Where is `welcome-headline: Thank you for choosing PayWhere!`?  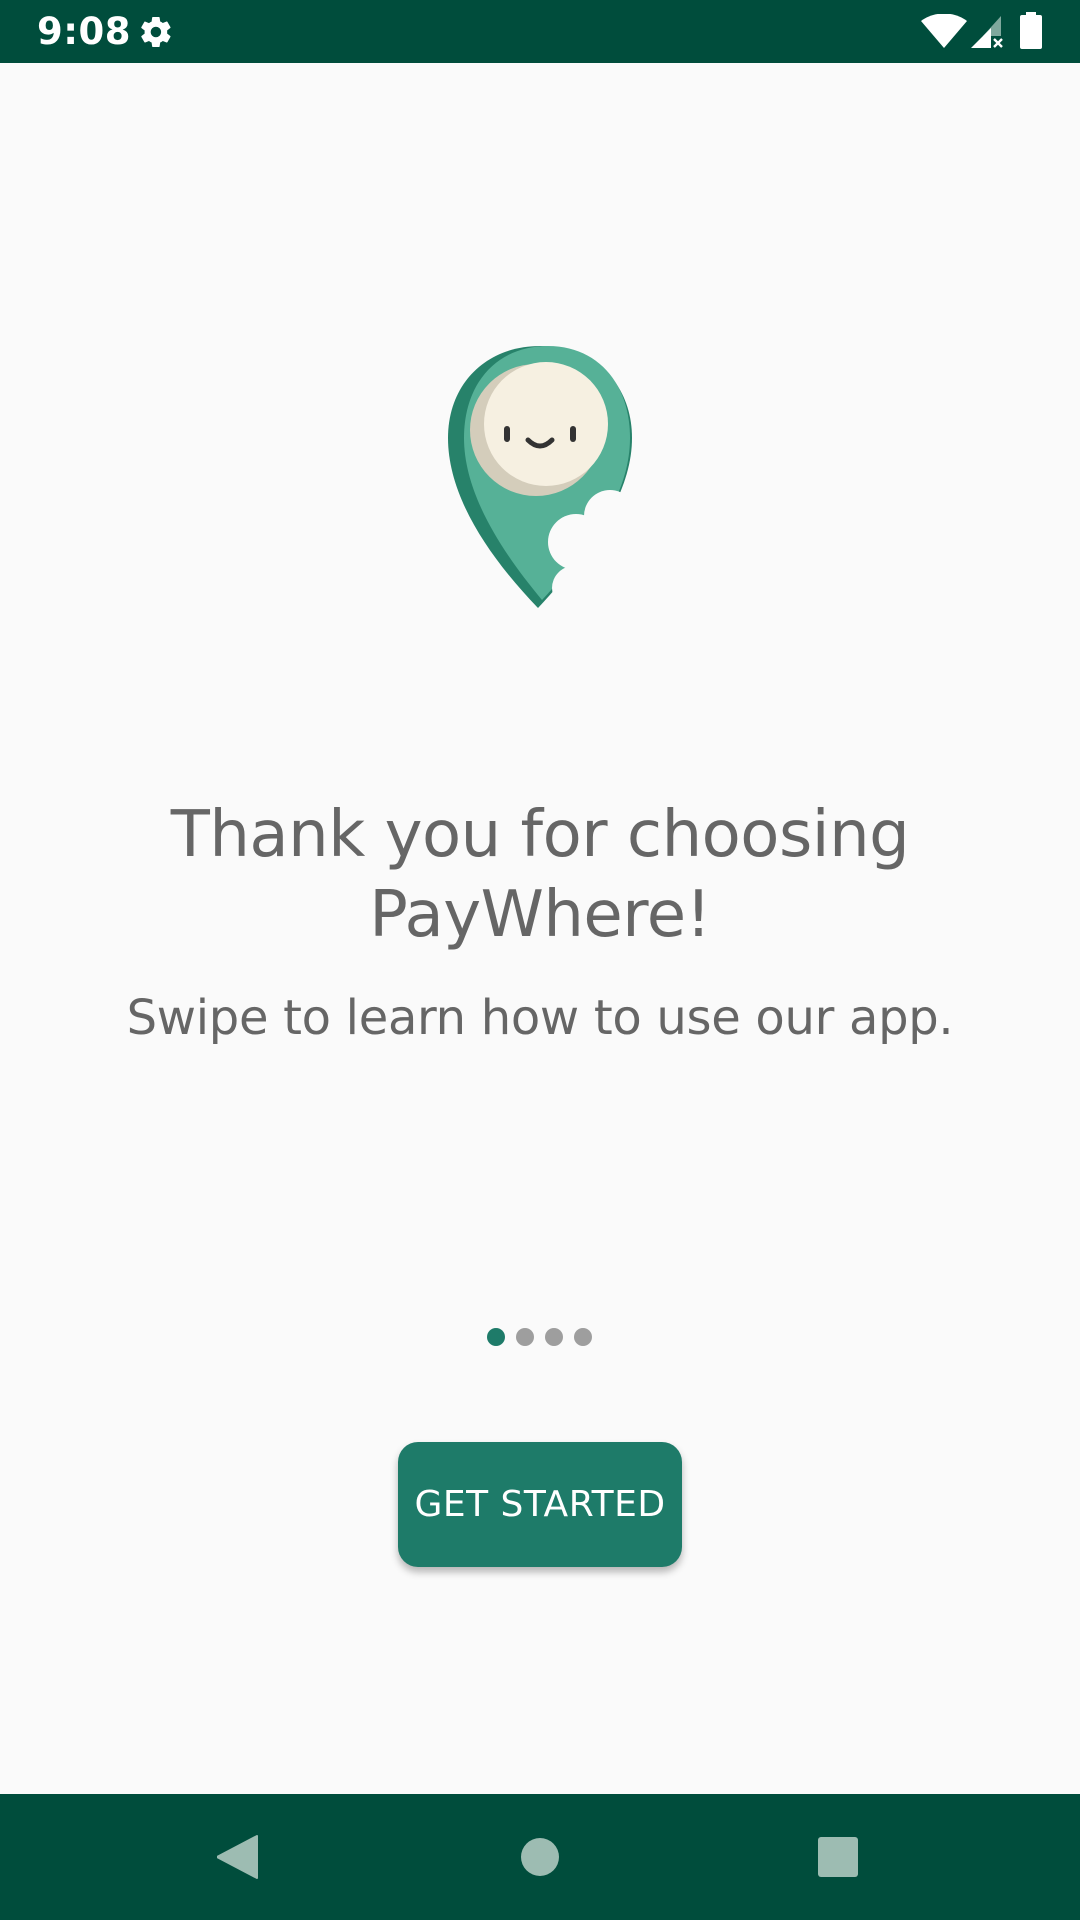
welcome-headline: Thank you for choosing PayWhere! is located at coordinates (540, 875).